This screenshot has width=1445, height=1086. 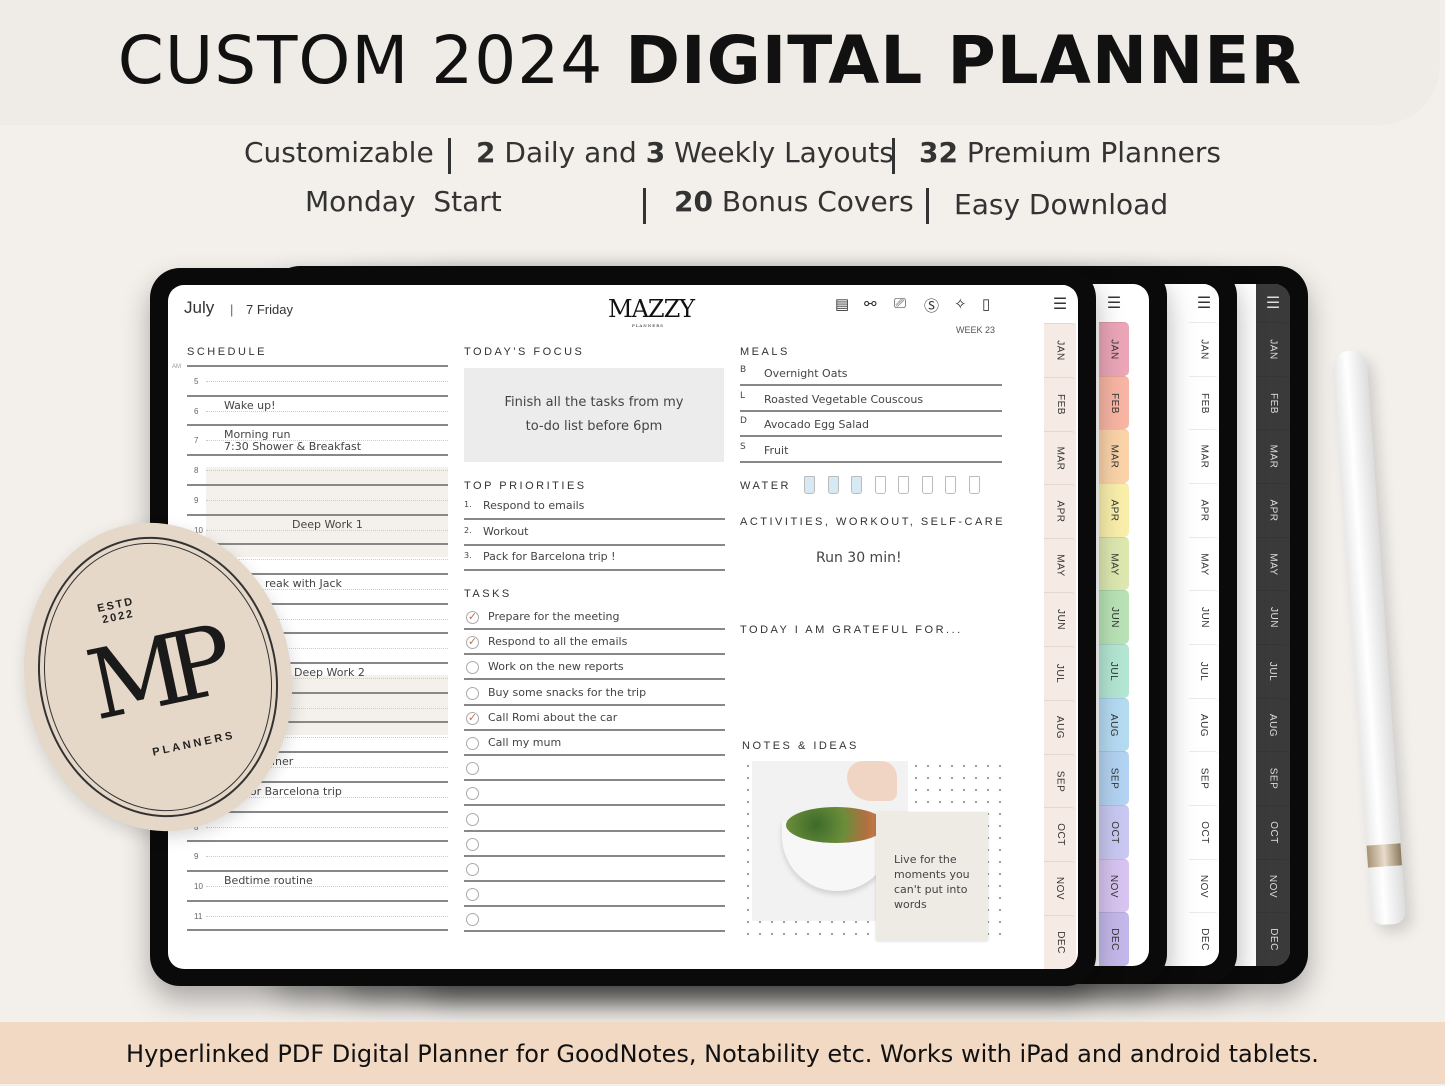 I want to click on page-icon: ▯, so click(x=986, y=304).